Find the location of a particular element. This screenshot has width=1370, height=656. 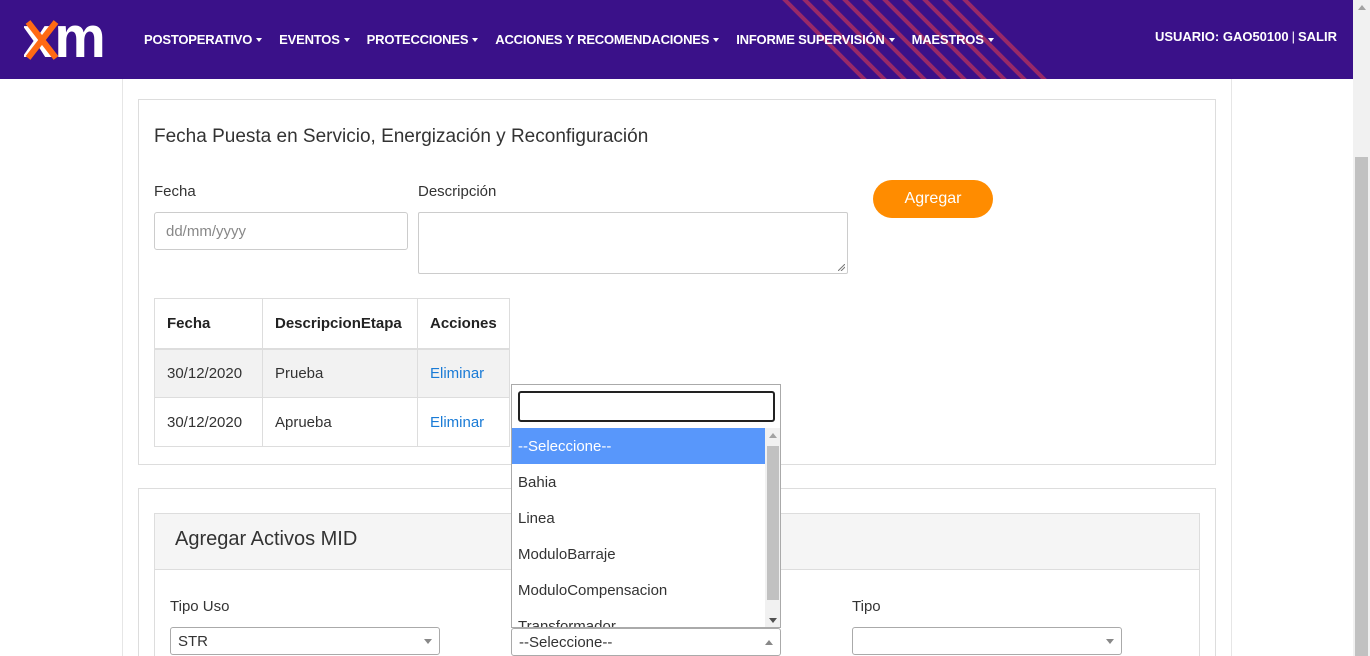

fecha-placeholder: dd/mm/yyyy is located at coordinates (206, 231).